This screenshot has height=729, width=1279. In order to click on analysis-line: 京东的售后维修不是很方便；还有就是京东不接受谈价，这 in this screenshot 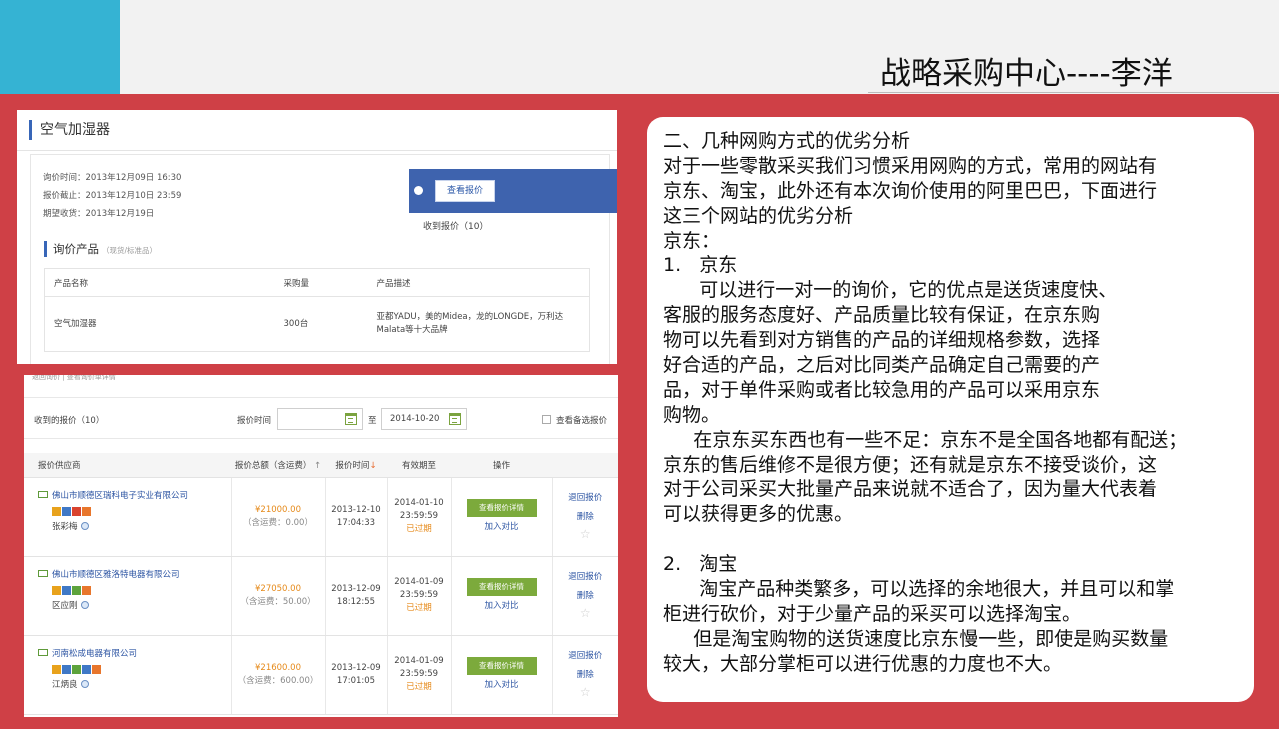, I will do `click(910, 464)`.